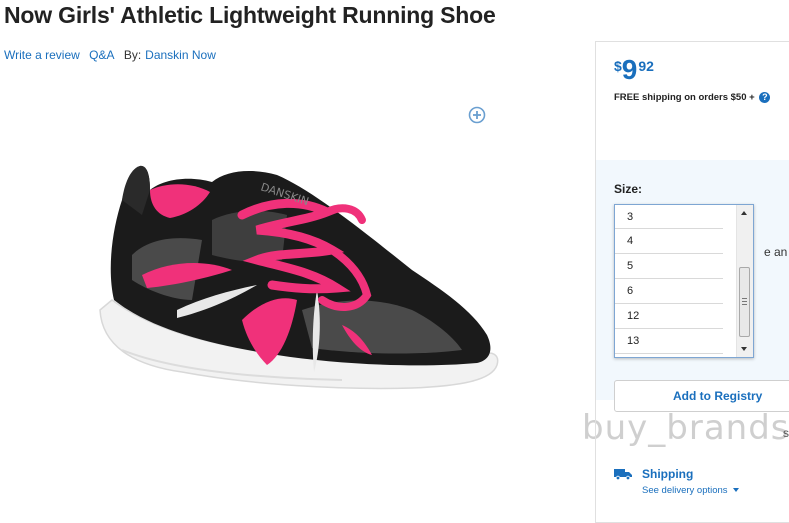 The image size is (789, 523). What do you see at coordinates (618, 66) in the screenshot?
I see `price-currency: $` at bounding box center [618, 66].